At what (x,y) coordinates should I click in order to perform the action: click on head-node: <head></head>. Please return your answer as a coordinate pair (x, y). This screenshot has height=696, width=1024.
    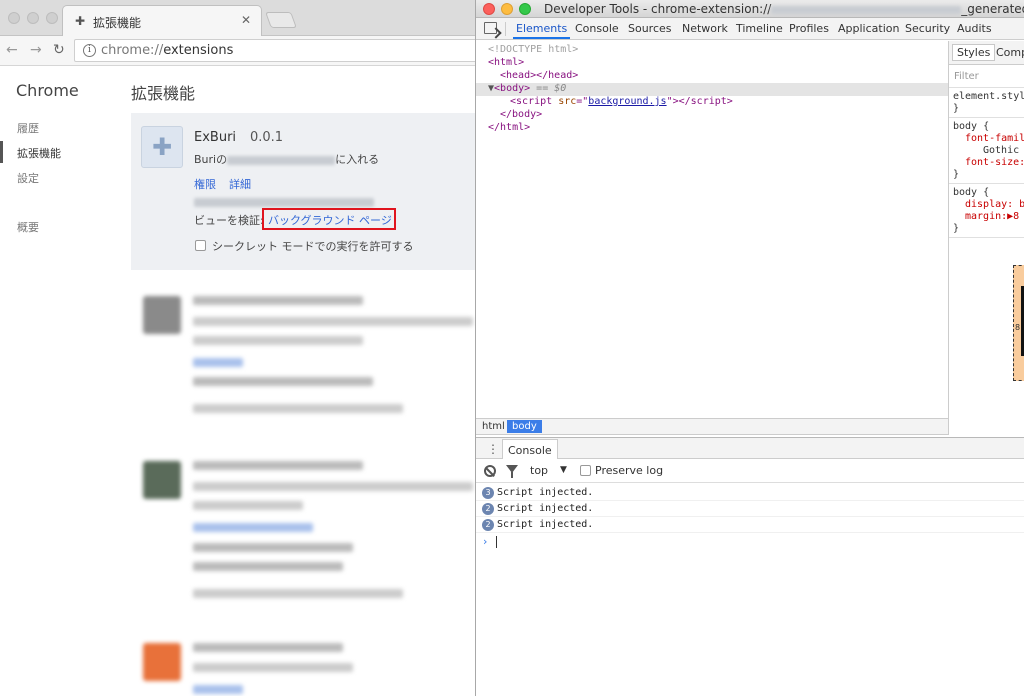
    Looking at the image, I should click on (539, 75).